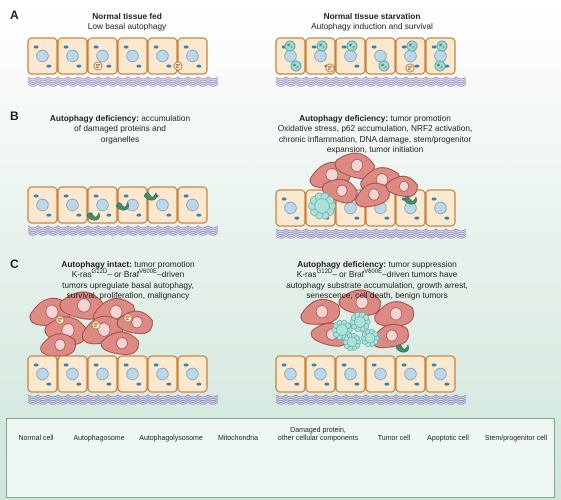  I want to click on panel-b-left-bold: Autophagy deficiency:, so click(94, 118).